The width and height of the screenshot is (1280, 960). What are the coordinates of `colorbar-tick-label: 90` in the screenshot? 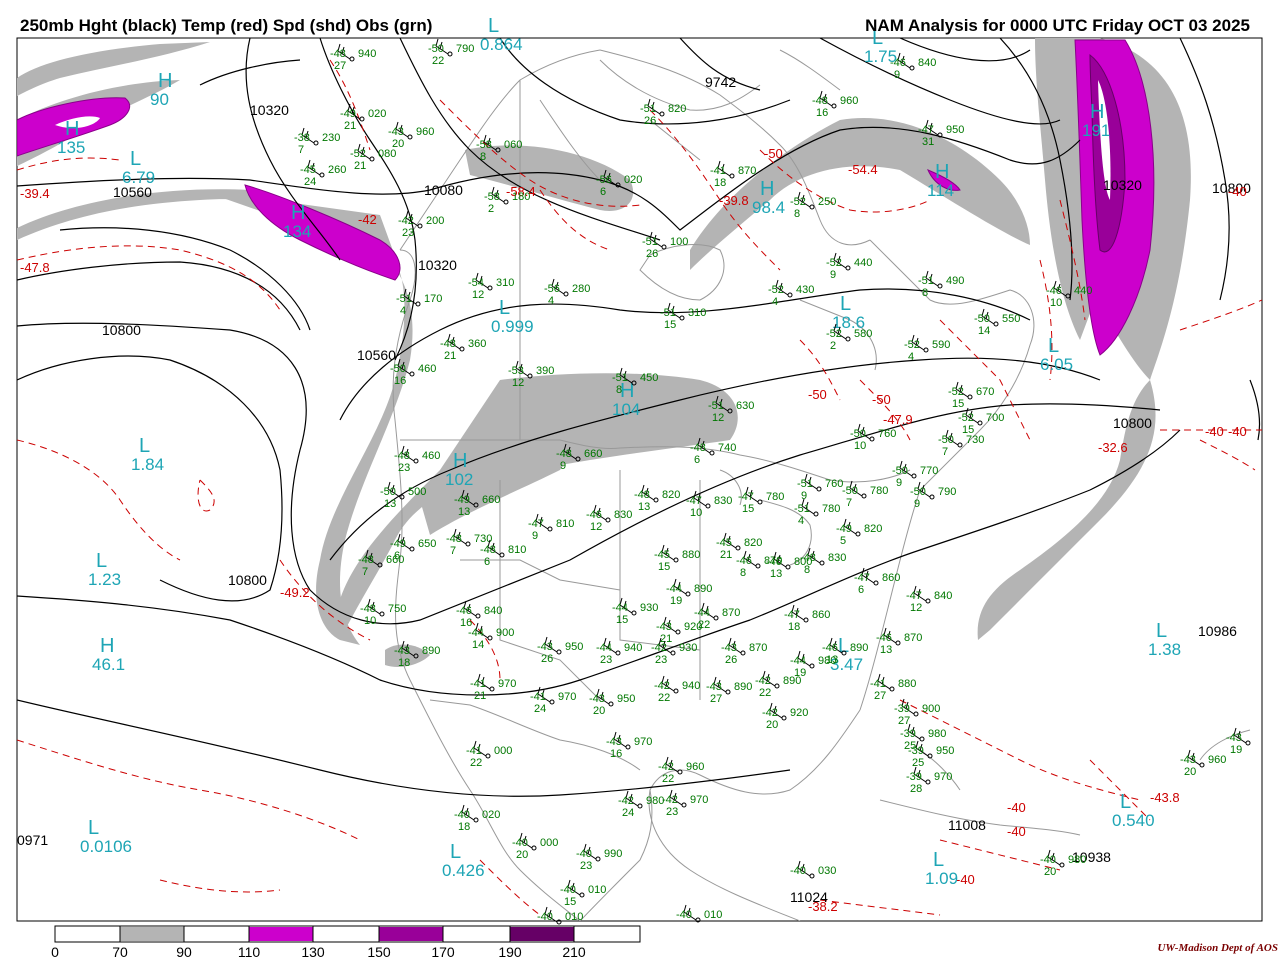 It's located at (184, 952).